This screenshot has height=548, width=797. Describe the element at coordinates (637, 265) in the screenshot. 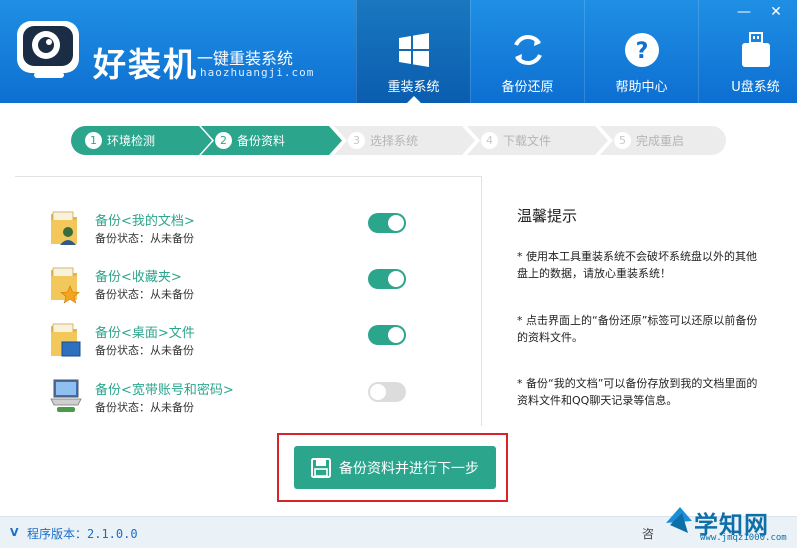

I see `tip-text: * 使用本工具重装系统不会破坏系统盘以外的其他盘上的数据，请放心重装系统！` at that location.